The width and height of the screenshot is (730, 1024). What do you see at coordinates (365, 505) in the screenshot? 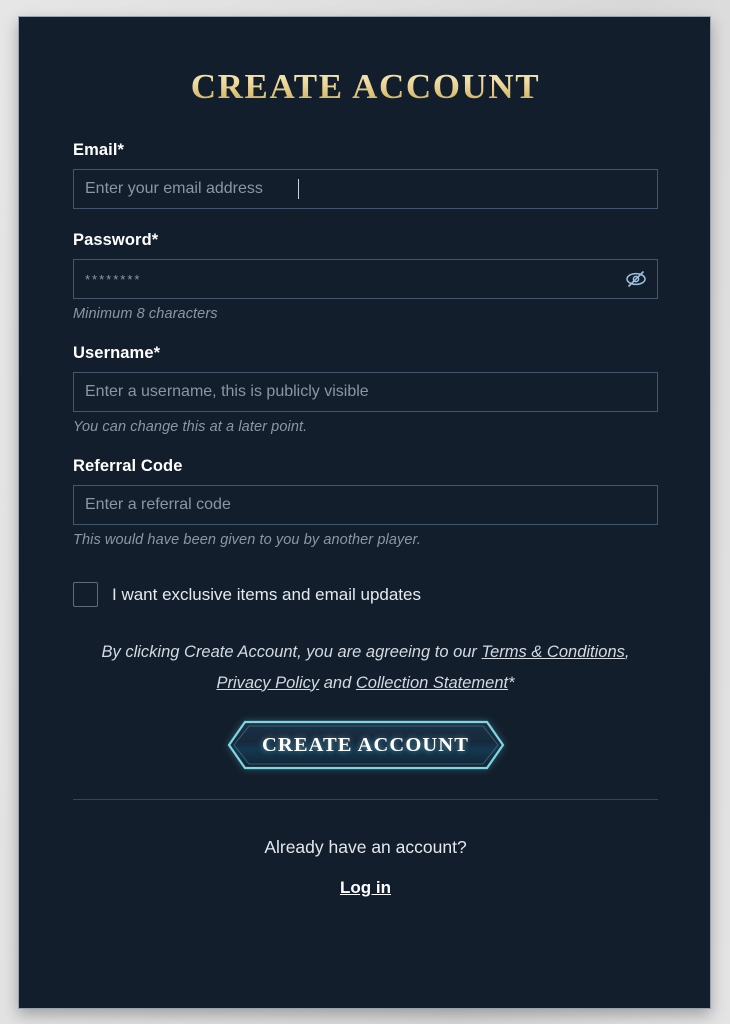
I see `referral-input` at bounding box center [365, 505].